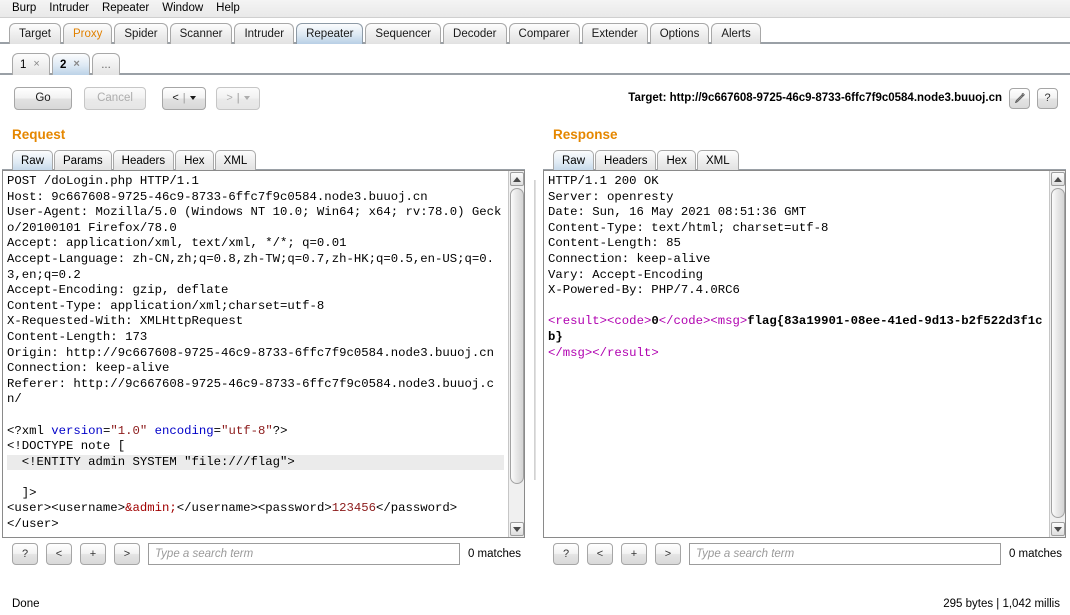 The width and height of the screenshot is (1070, 615). What do you see at coordinates (677, 212) in the screenshot?
I see `response-line: Date: Sun, 16 May 2021 08:51:36 GMT` at bounding box center [677, 212].